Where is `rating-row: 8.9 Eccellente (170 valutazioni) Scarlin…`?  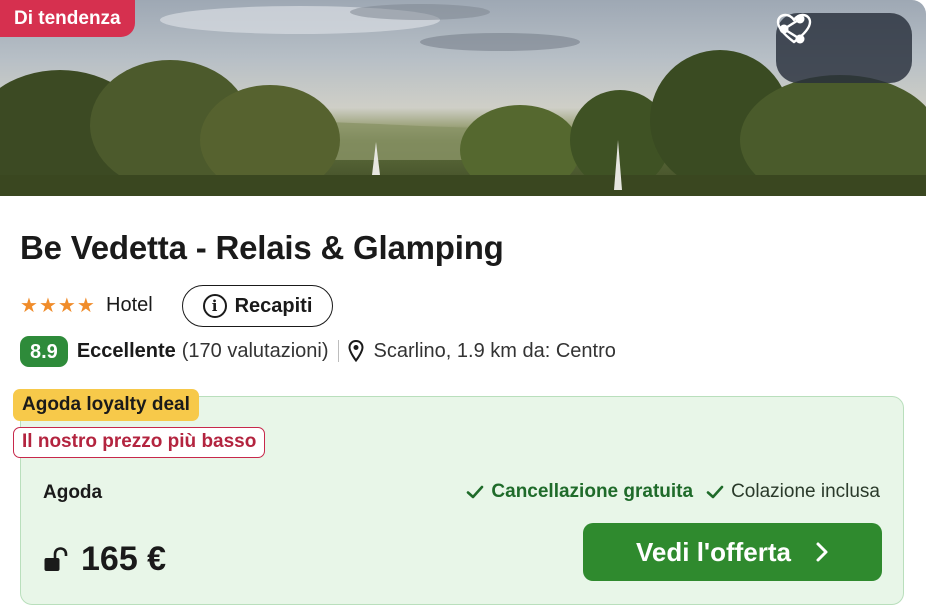 rating-row: 8.9 Eccellente (170 valutazioni) Scarlin… is located at coordinates (318, 351).